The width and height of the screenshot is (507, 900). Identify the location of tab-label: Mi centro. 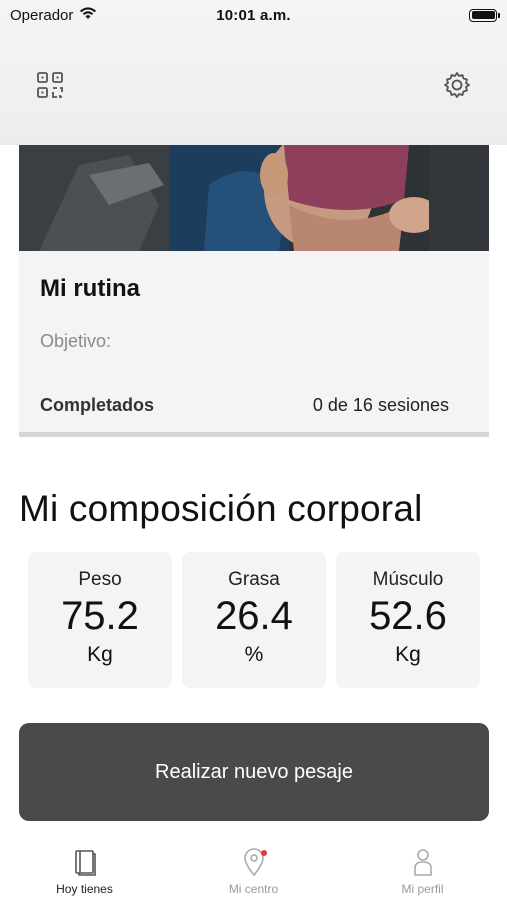
(253, 889).